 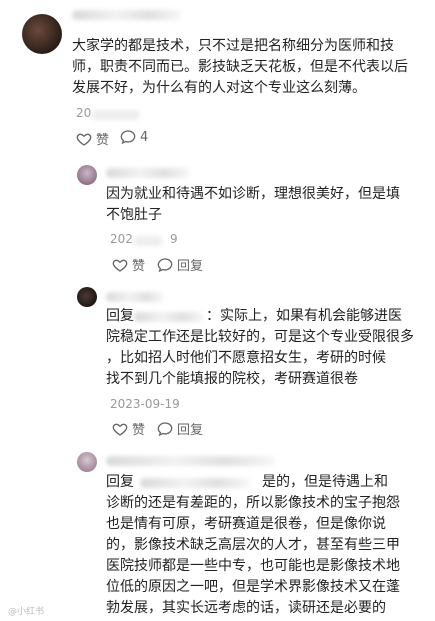 What do you see at coordinates (144, 137) in the screenshot?
I see `reply-count: 4` at bounding box center [144, 137].